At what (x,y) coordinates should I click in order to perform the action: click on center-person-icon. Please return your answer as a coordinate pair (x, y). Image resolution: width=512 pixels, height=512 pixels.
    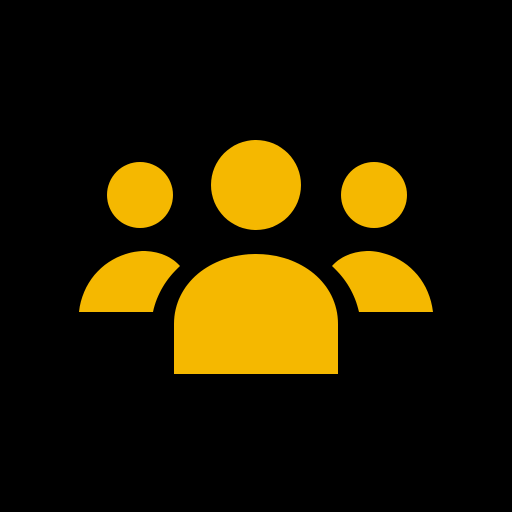
    Looking at the image, I should click on (256, 257).